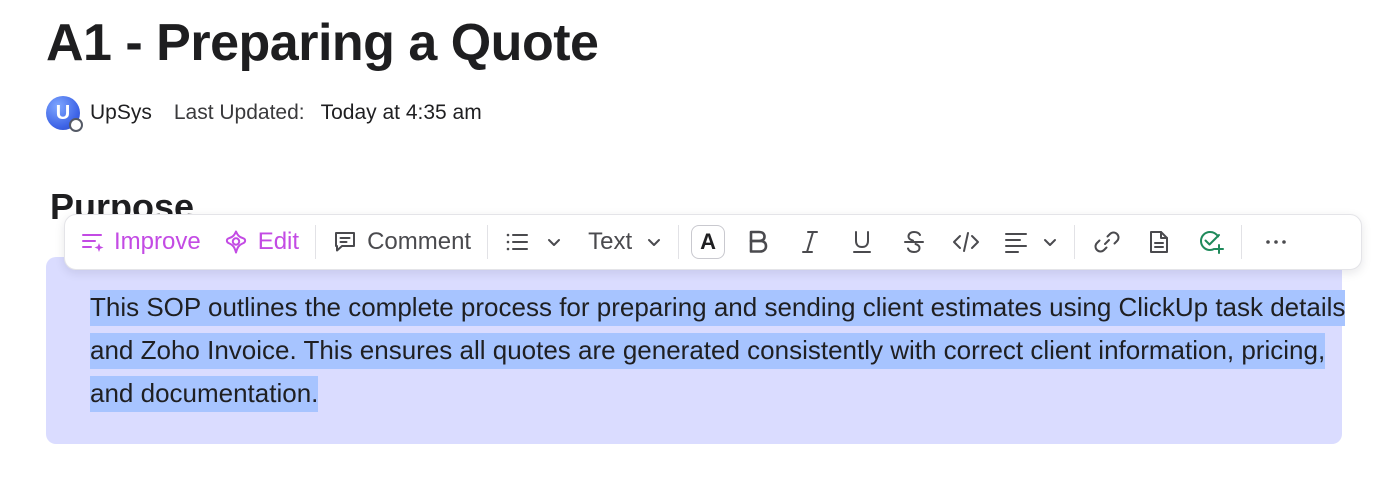  I want to click on link-icon, so click(1107, 242).